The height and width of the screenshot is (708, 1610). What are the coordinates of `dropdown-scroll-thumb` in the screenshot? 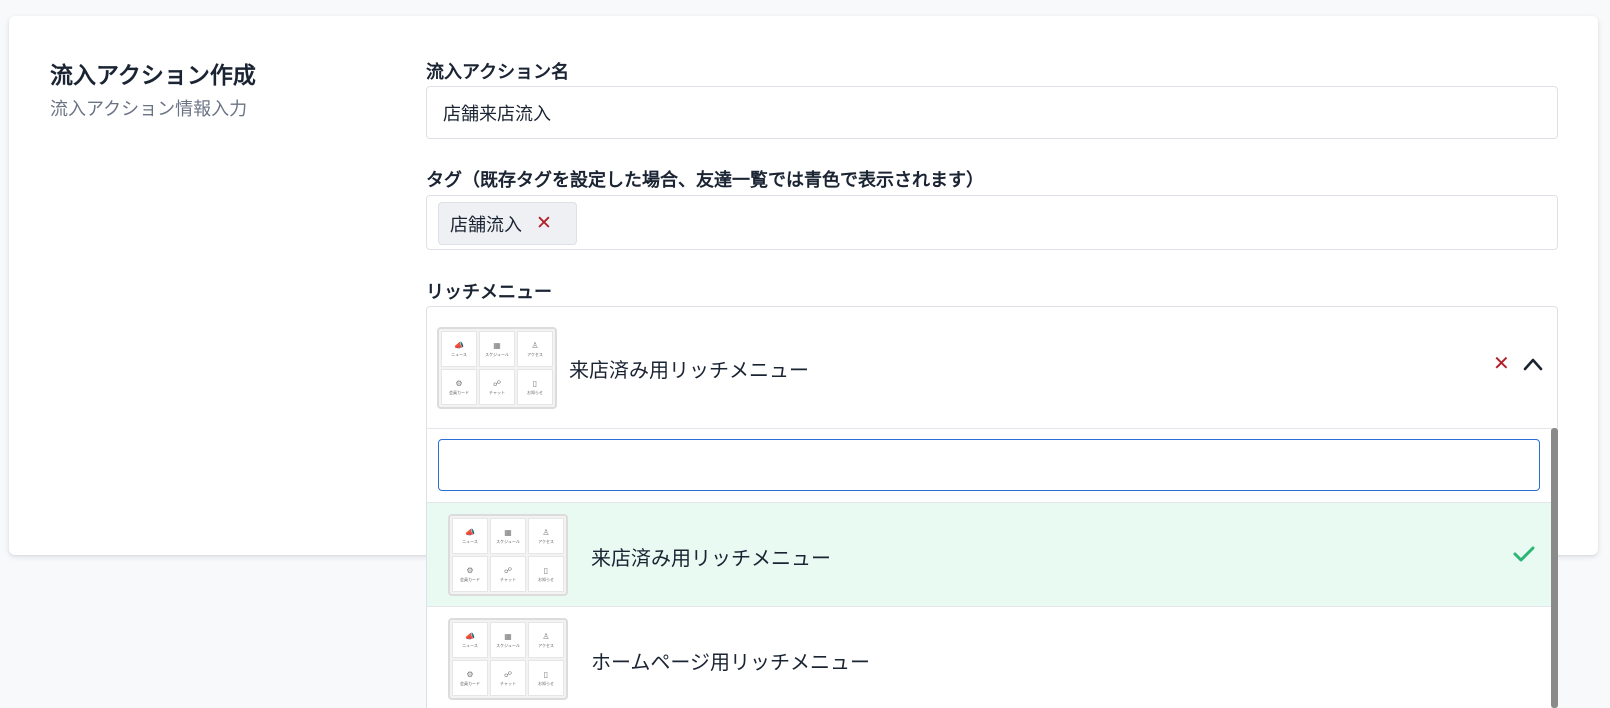 It's located at (1554, 568).